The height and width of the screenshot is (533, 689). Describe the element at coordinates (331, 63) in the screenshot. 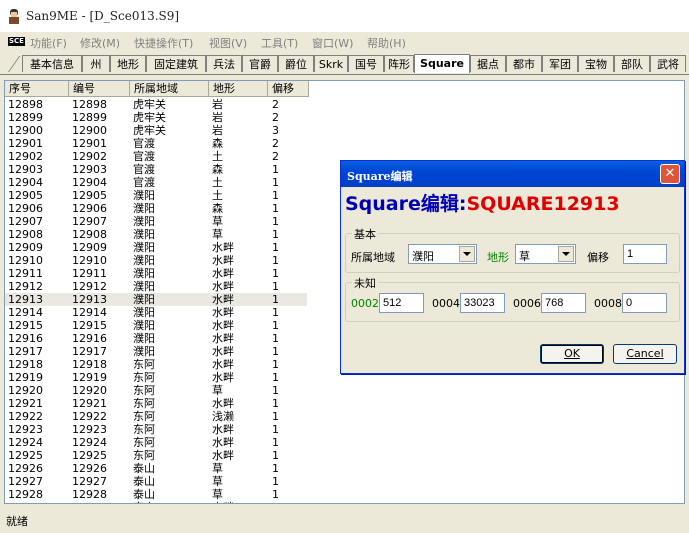

I see `tab-skrk: Skrk` at that location.